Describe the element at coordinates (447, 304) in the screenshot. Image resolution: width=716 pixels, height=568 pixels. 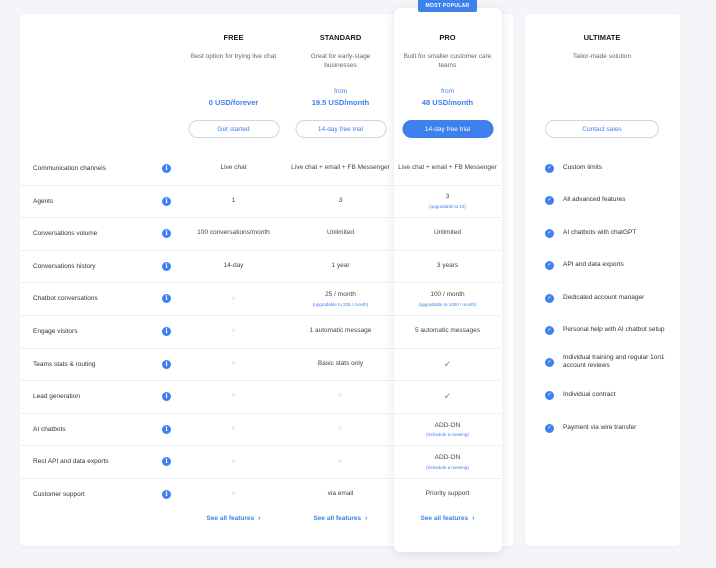
I see `cell-note: (upgradable to 1000 / month)` at that location.